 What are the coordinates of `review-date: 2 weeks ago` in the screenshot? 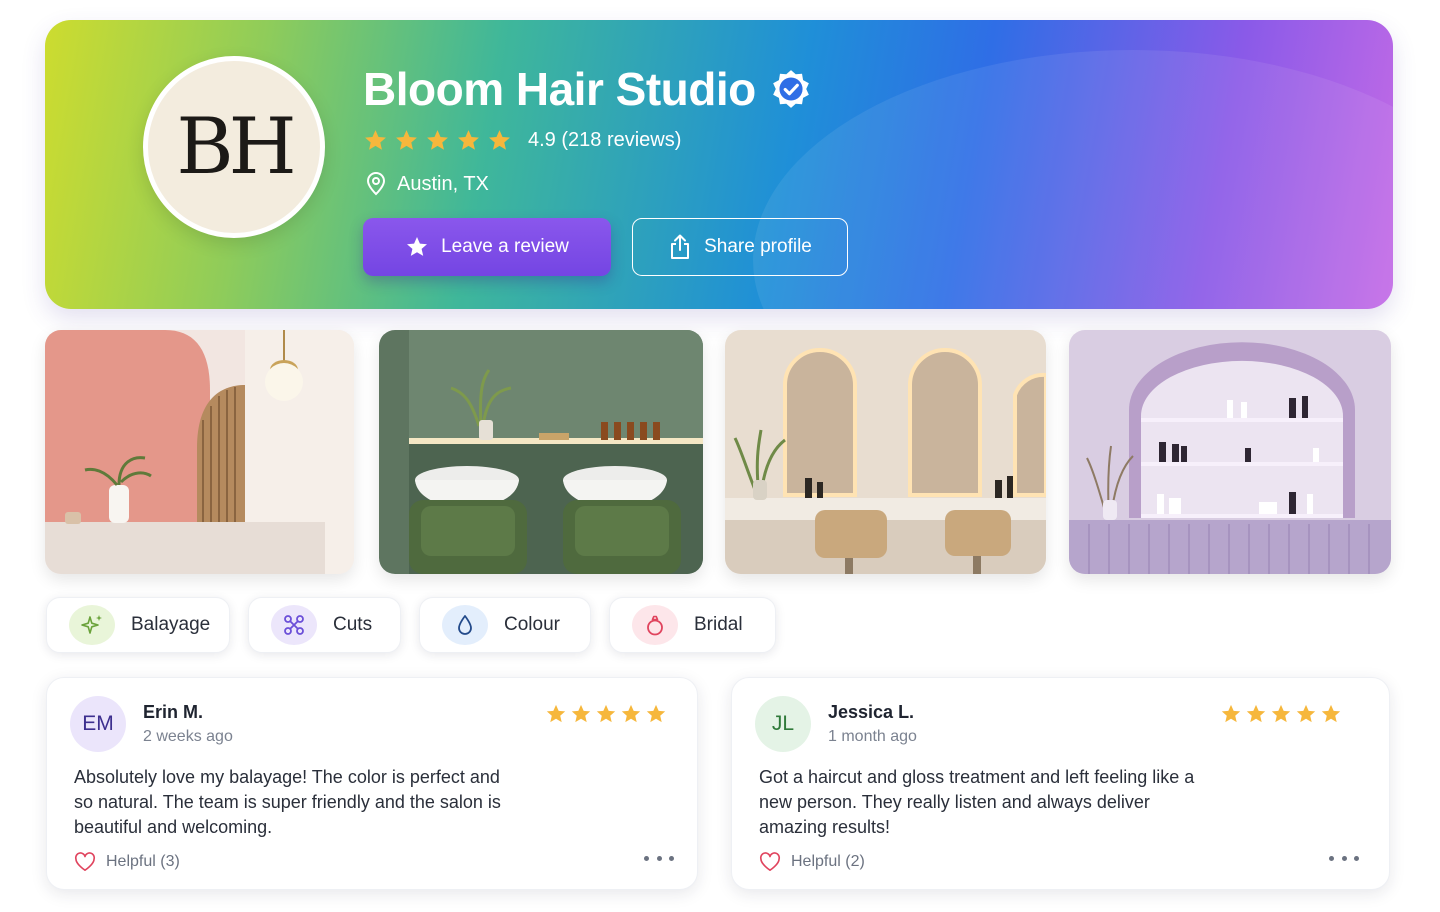 It's located at (188, 736).